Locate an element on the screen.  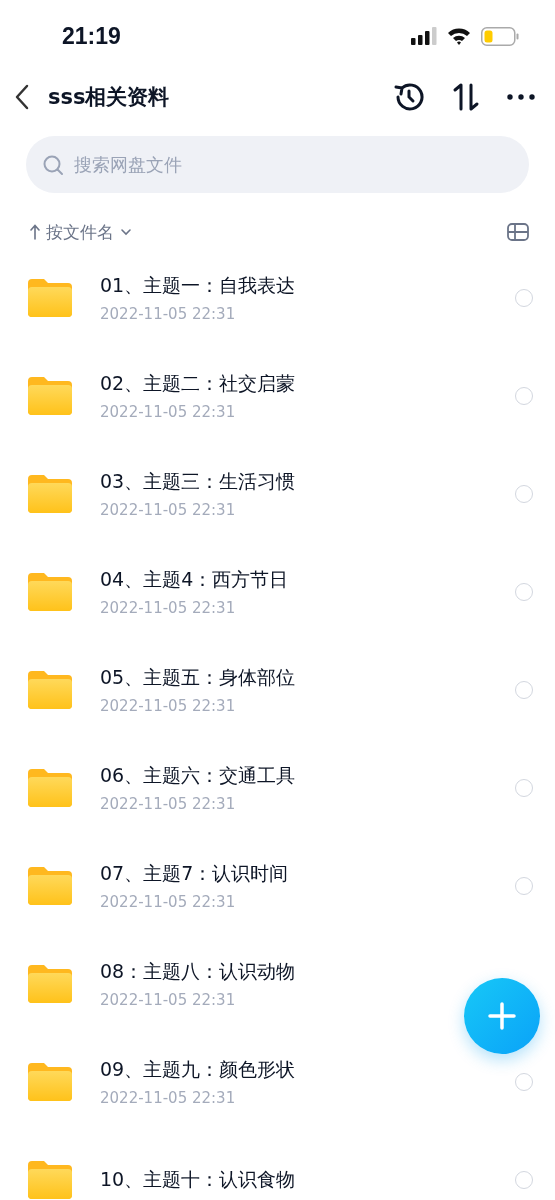
sort-icon is located at coordinates (466, 97).